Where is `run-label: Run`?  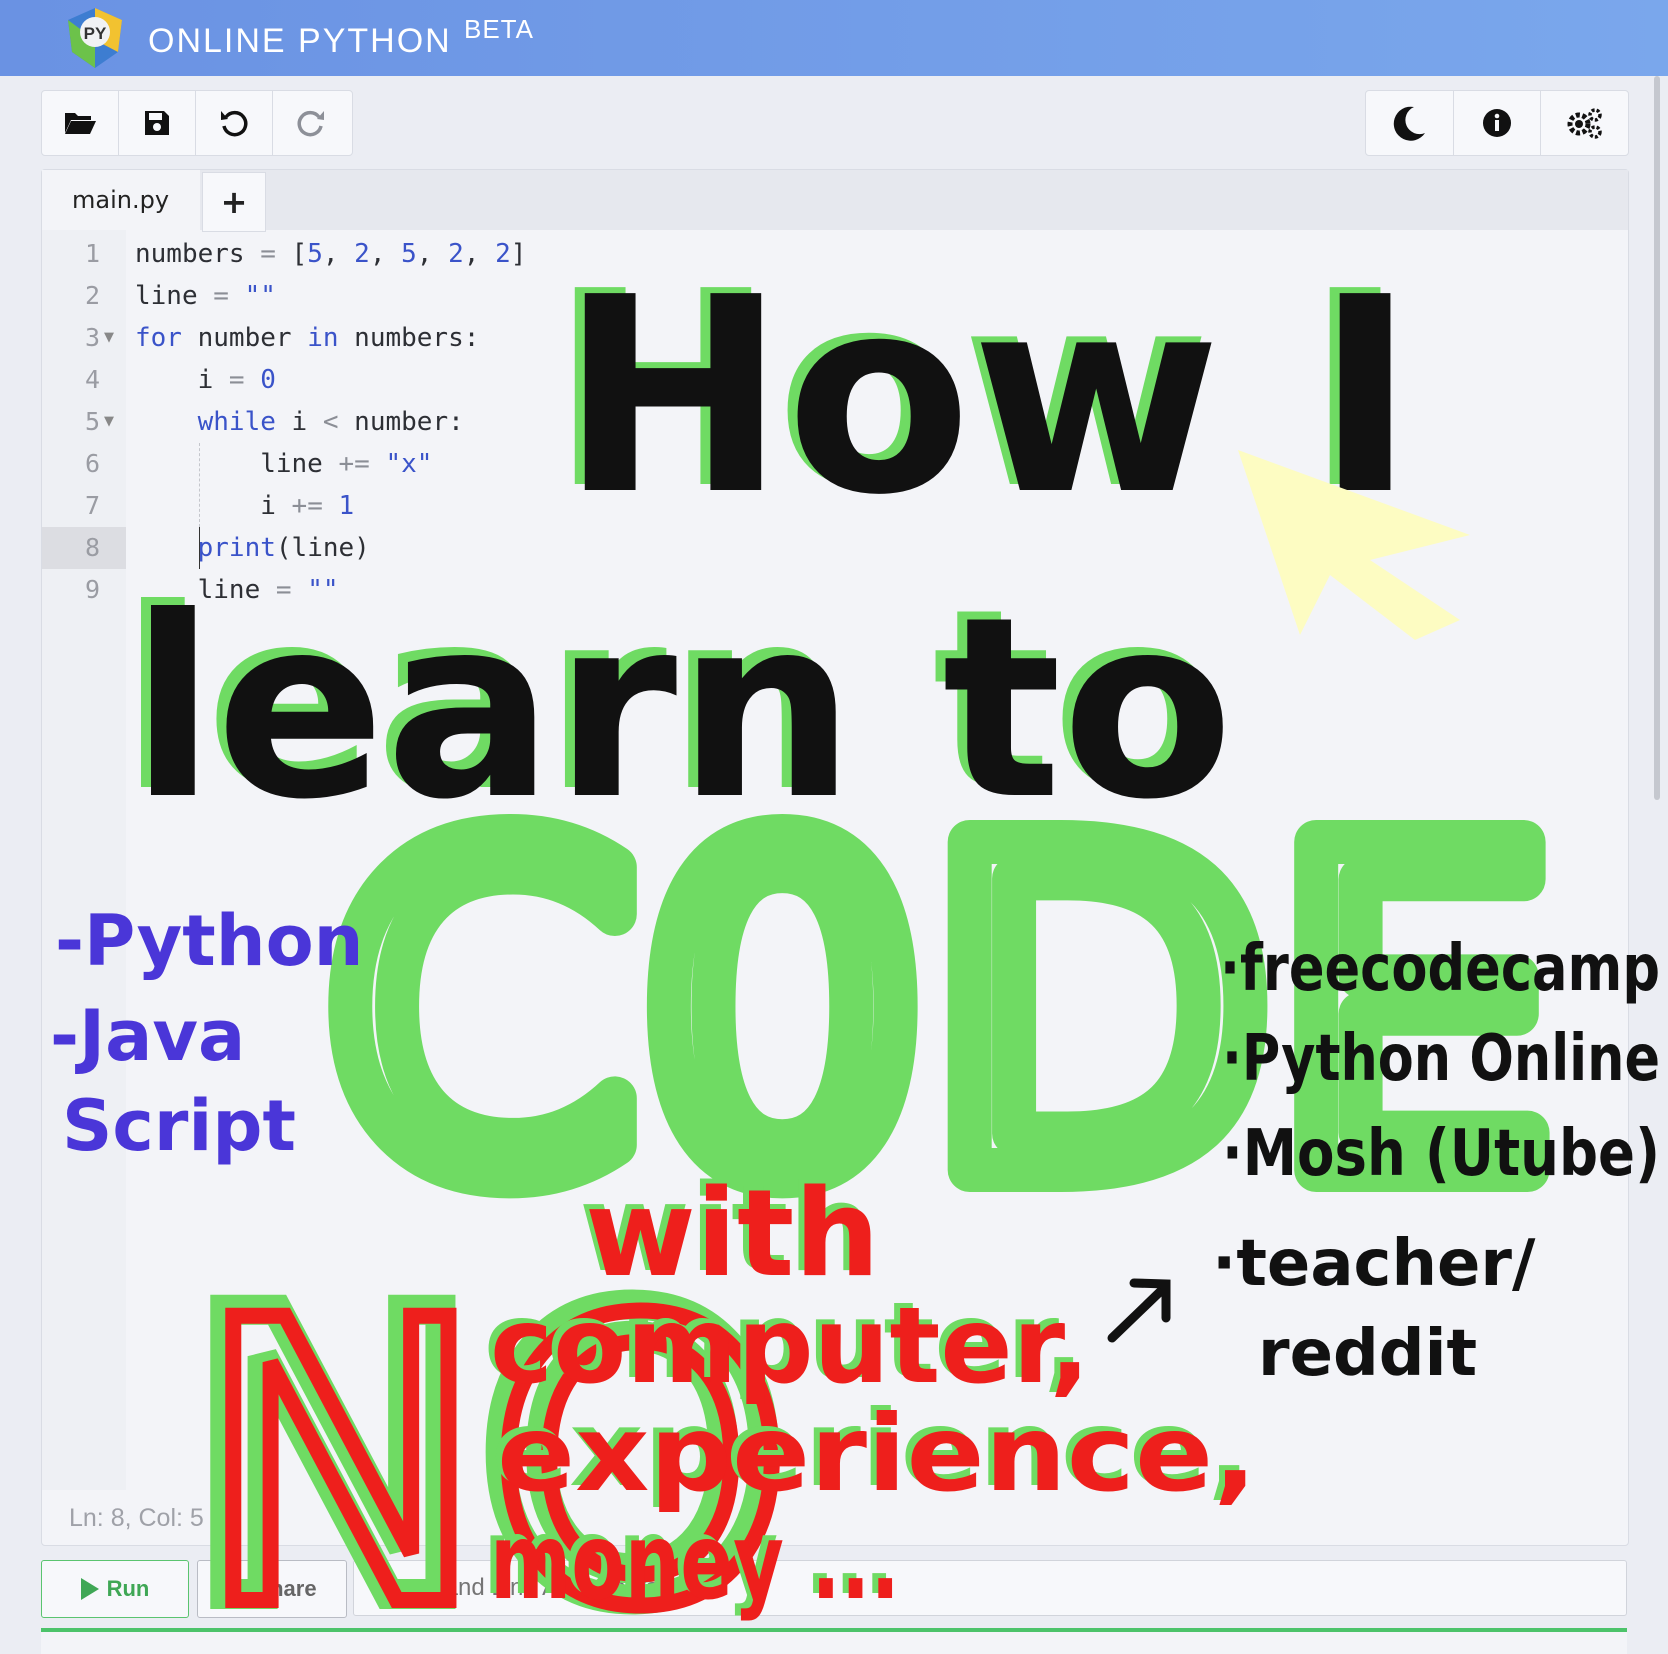 run-label: Run is located at coordinates (128, 1588).